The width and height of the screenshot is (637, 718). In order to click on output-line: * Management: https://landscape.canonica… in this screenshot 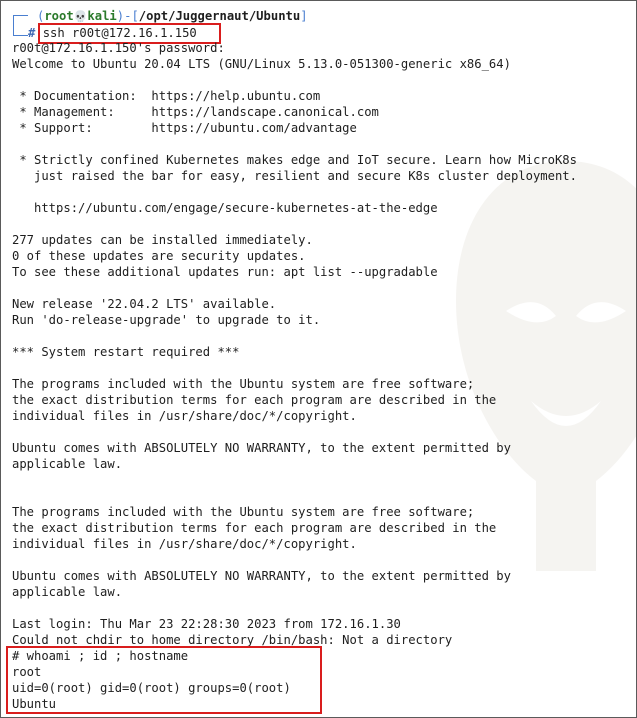, I will do `click(195, 112)`.